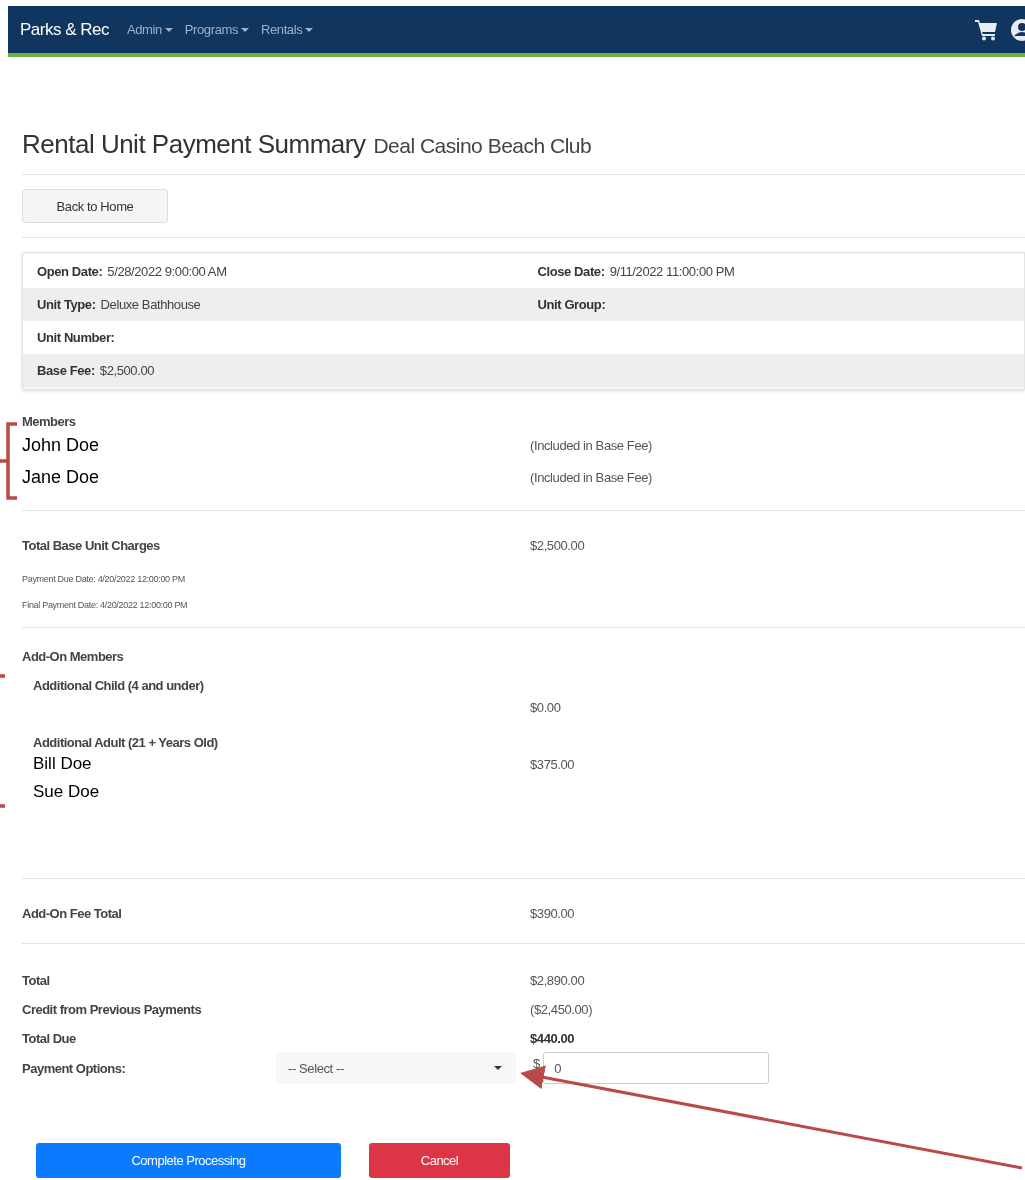  I want to click on member-name: Jane Doe, so click(61, 476).